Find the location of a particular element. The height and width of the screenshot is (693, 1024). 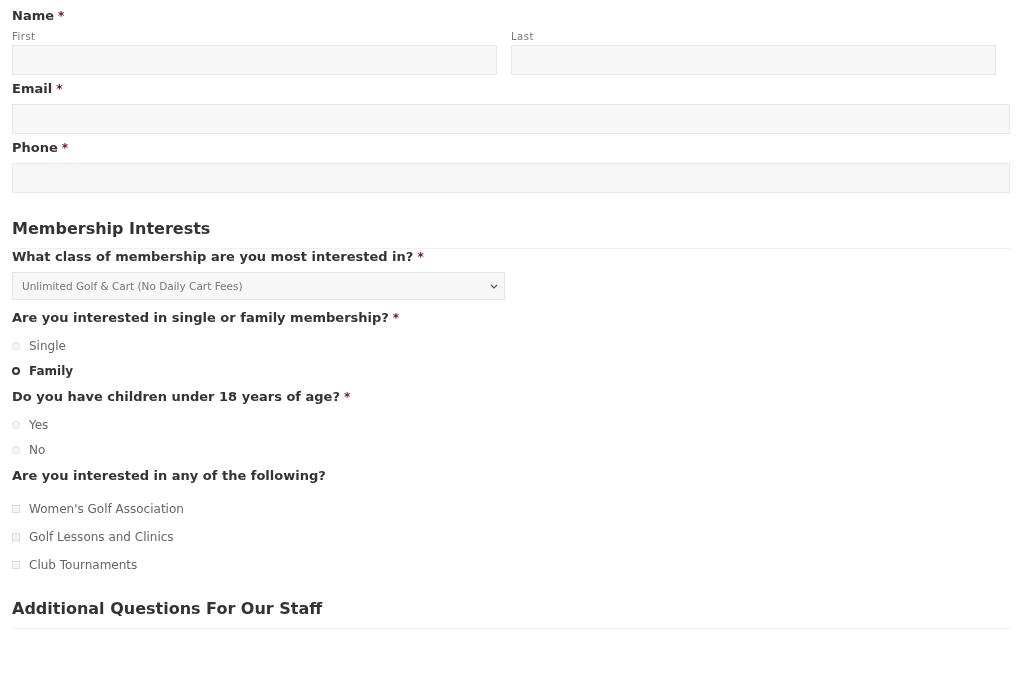

sublabel: First is located at coordinates (24, 36).